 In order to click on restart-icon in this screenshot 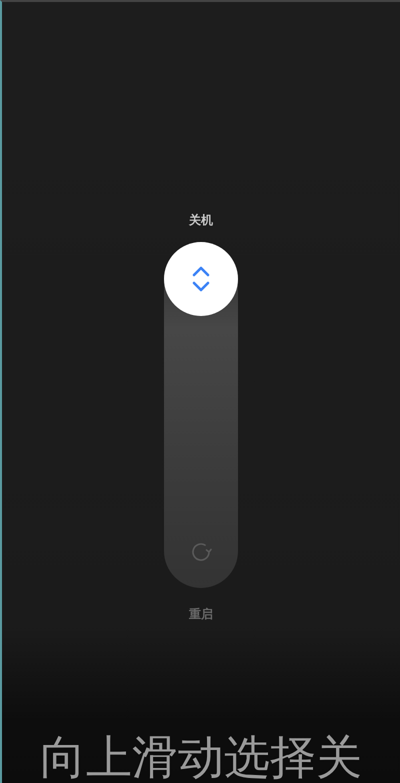, I will do `click(201, 552)`.